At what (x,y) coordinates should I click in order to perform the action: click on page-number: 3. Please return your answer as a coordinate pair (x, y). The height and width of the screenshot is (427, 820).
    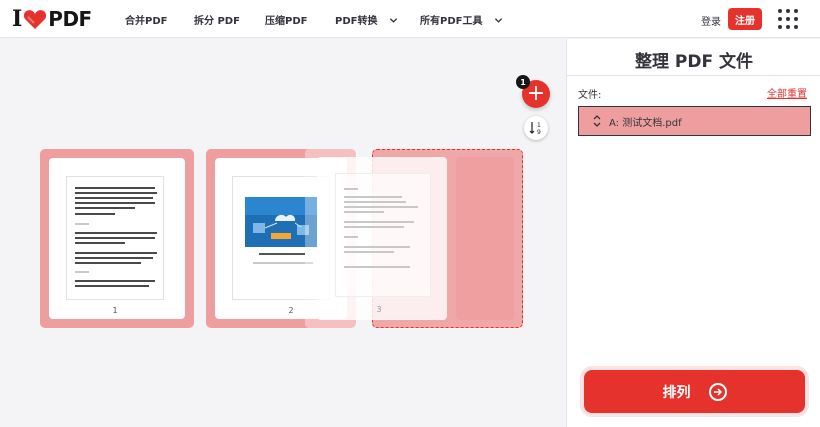
    Looking at the image, I should click on (379, 309).